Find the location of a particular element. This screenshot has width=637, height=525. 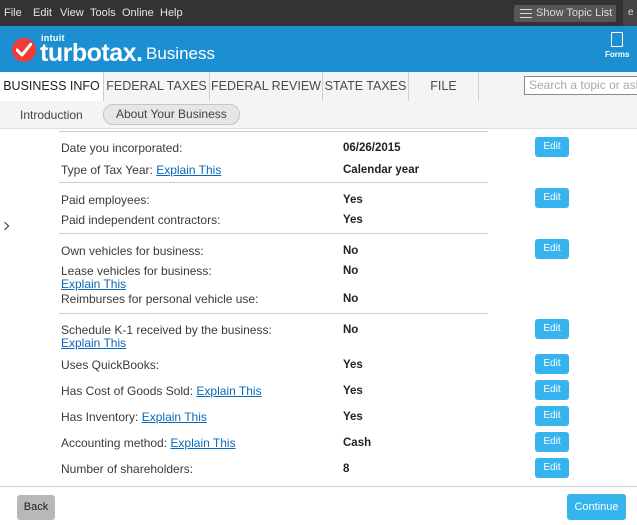

own-vehicles-value: No is located at coordinates (351, 251).